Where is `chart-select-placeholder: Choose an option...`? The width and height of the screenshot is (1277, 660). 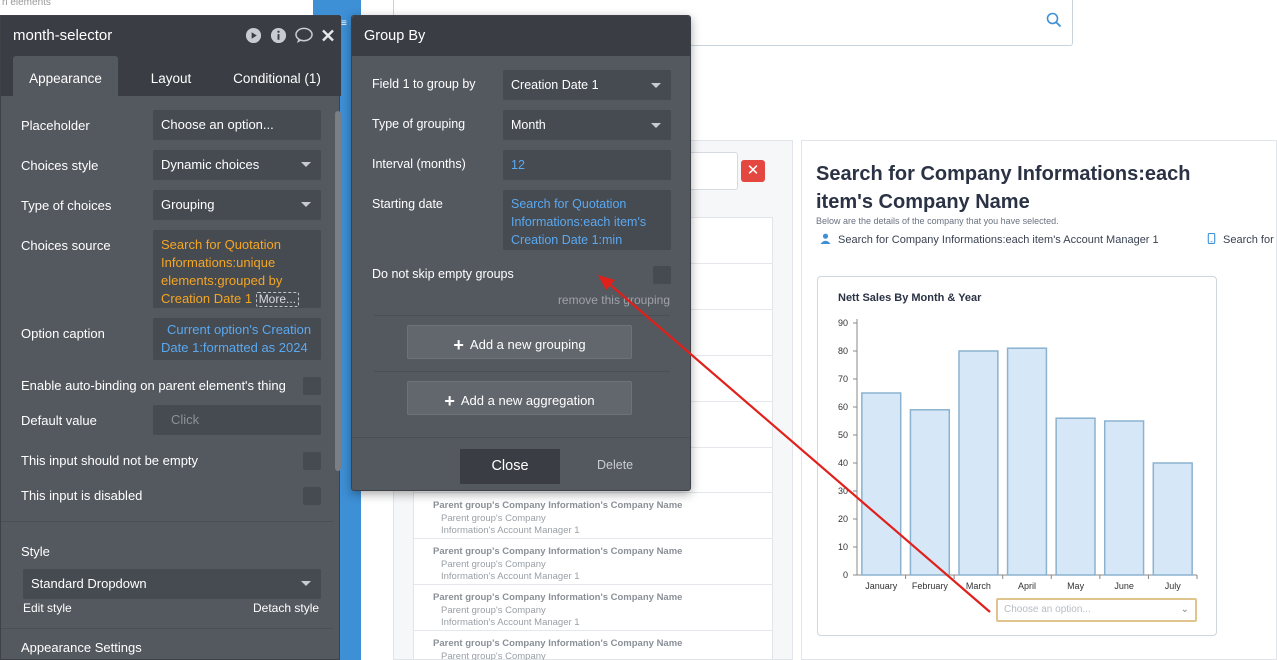
chart-select-placeholder: Choose an option... is located at coordinates (1047, 609).